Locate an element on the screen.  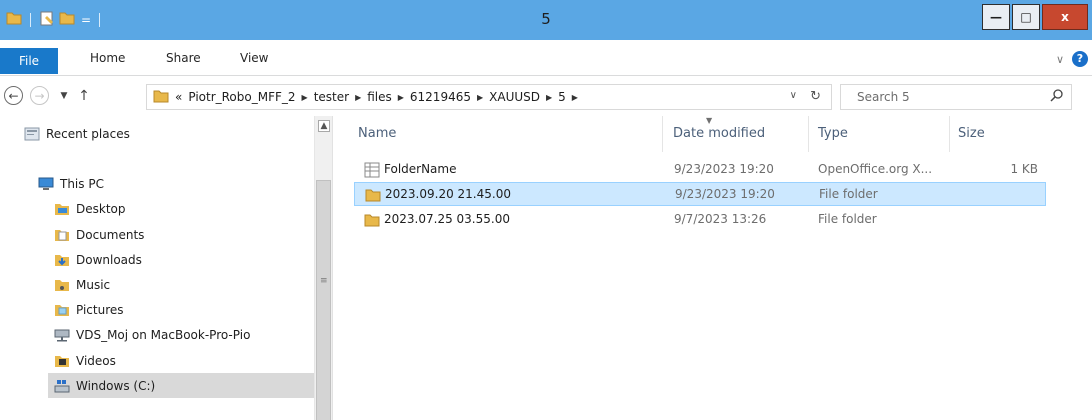
ribbon-tabs: File Home Share View ∨ ? is located at coordinates (546, 58).